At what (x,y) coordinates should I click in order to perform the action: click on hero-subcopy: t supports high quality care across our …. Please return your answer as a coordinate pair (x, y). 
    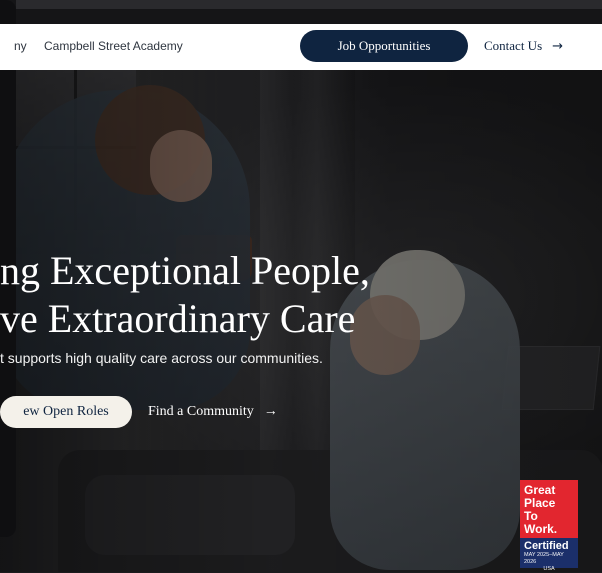
    Looking at the image, I should click on (161, 358).